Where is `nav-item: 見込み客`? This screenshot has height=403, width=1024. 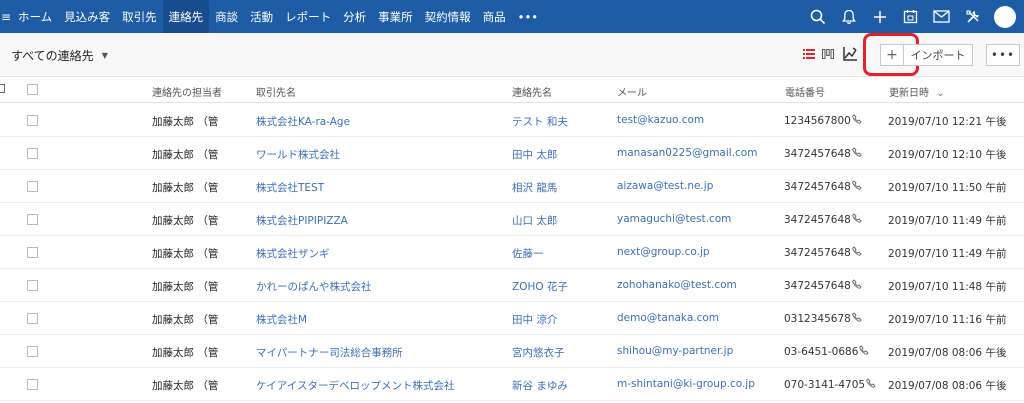
nav-item: 見込み客 is located at coordinates (87, 16).